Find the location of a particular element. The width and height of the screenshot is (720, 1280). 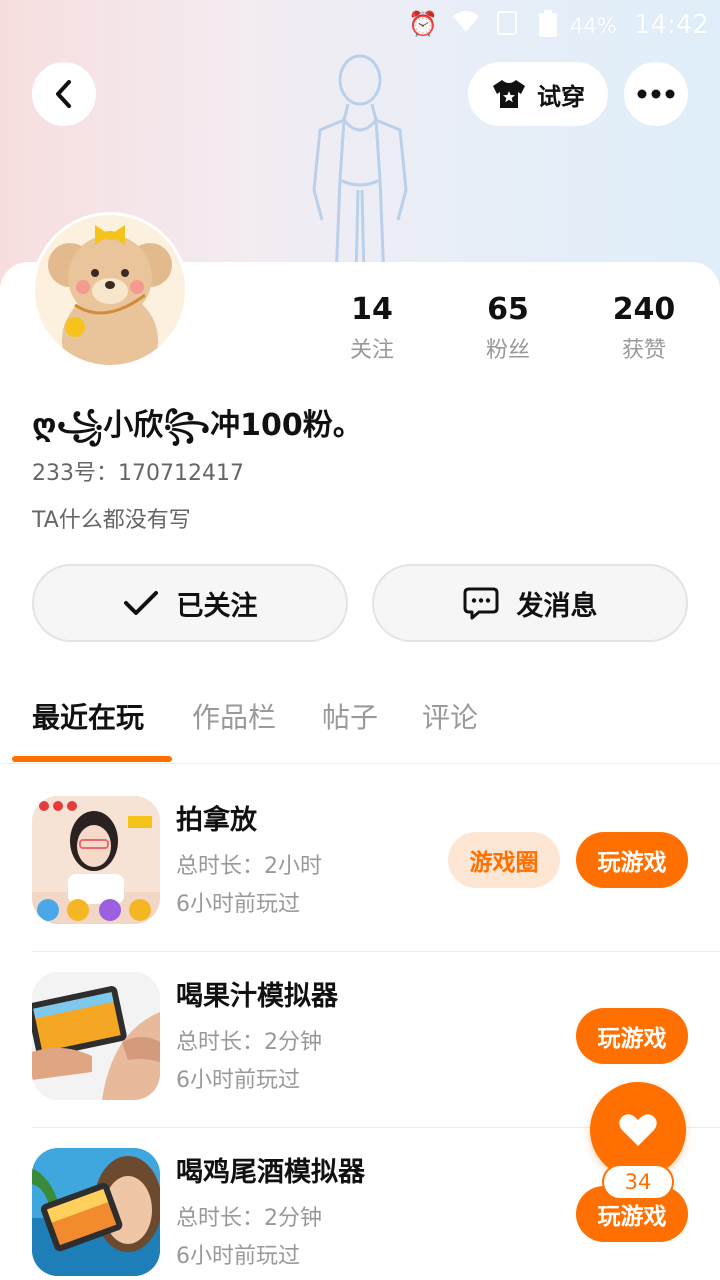

back-button is located at coordinates (64, 94).